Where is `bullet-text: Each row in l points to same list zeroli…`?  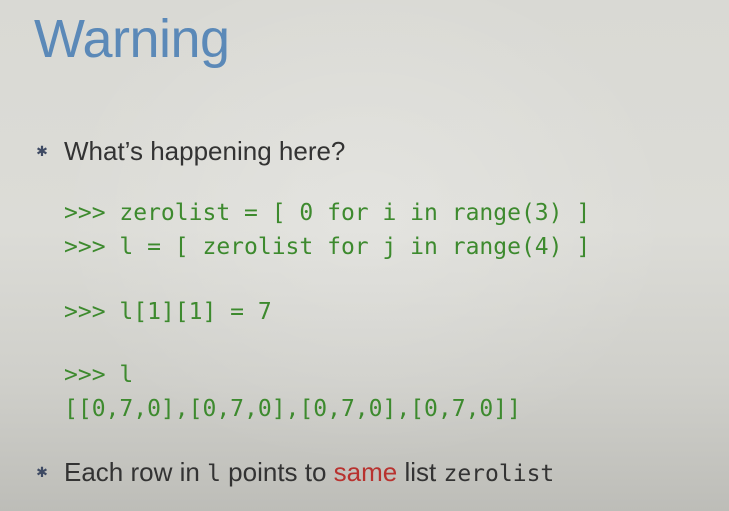
bullet-text: Each row in l points to same list zeroli… is located at coordinates (309, 473).